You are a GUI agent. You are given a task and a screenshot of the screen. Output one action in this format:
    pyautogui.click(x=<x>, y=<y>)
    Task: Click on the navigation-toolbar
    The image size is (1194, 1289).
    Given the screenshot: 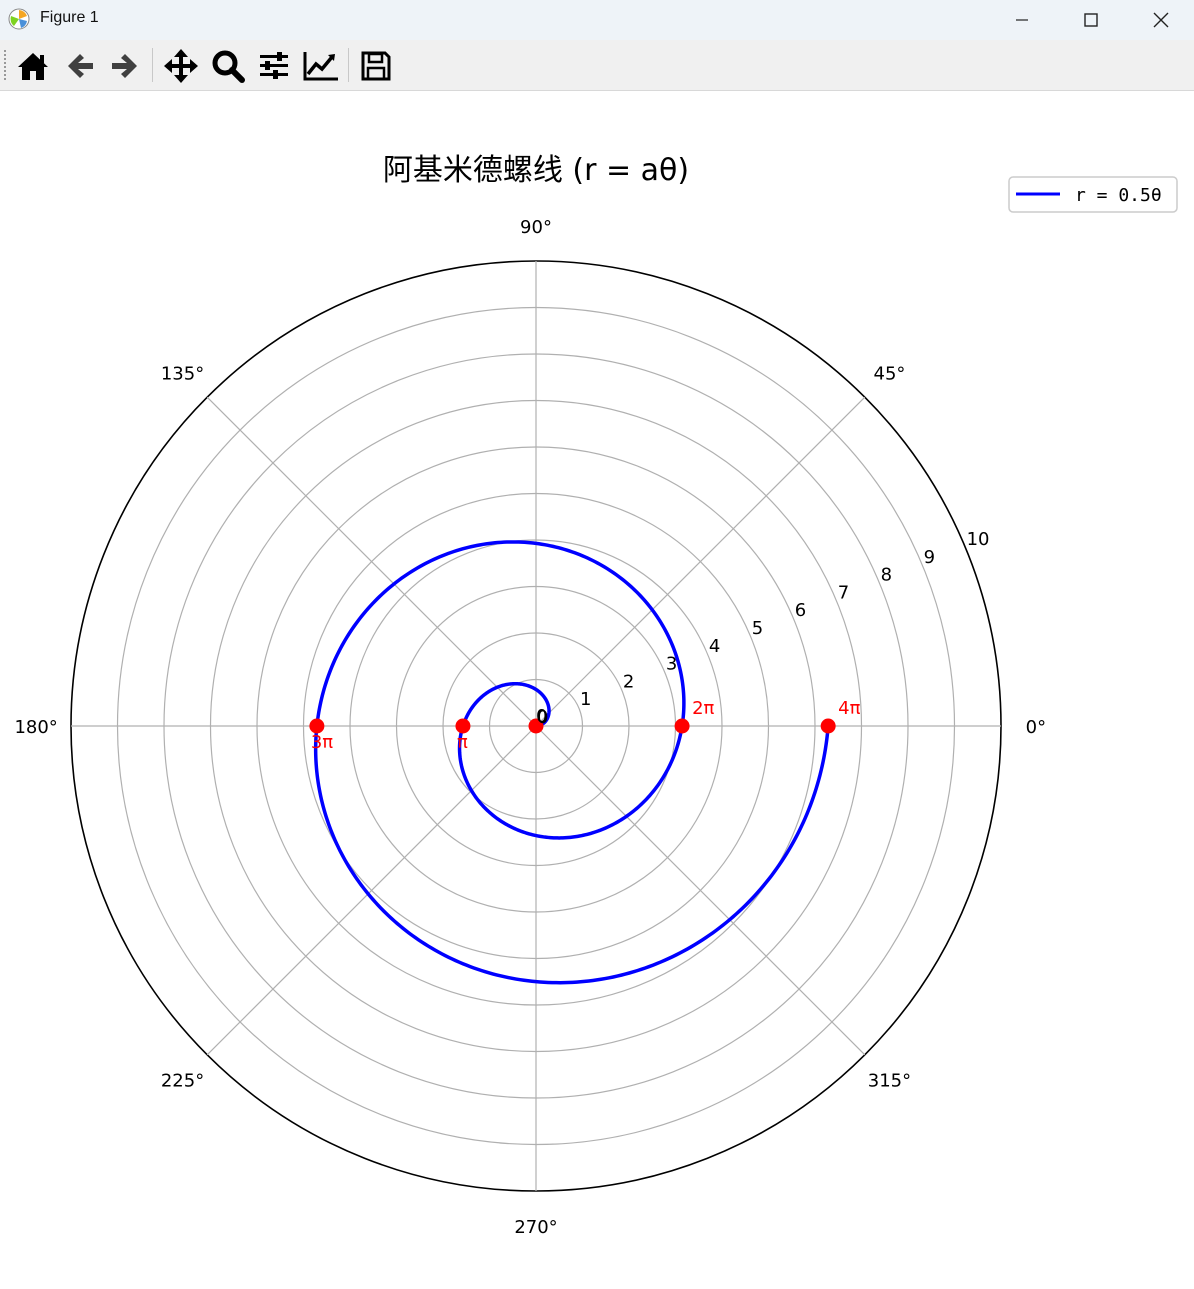 What is the action you would take?
    pyautogui.click(x=597, y=65)
    